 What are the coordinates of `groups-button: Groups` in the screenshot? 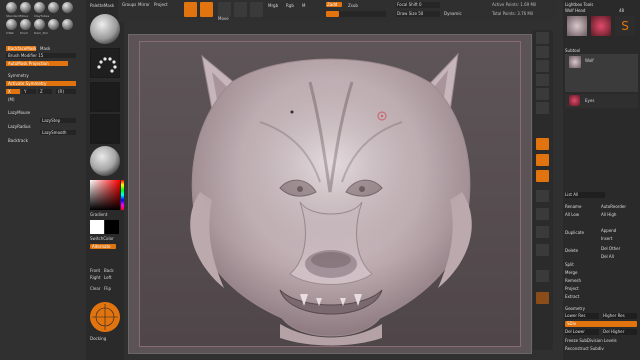 It's located at (129, 4).